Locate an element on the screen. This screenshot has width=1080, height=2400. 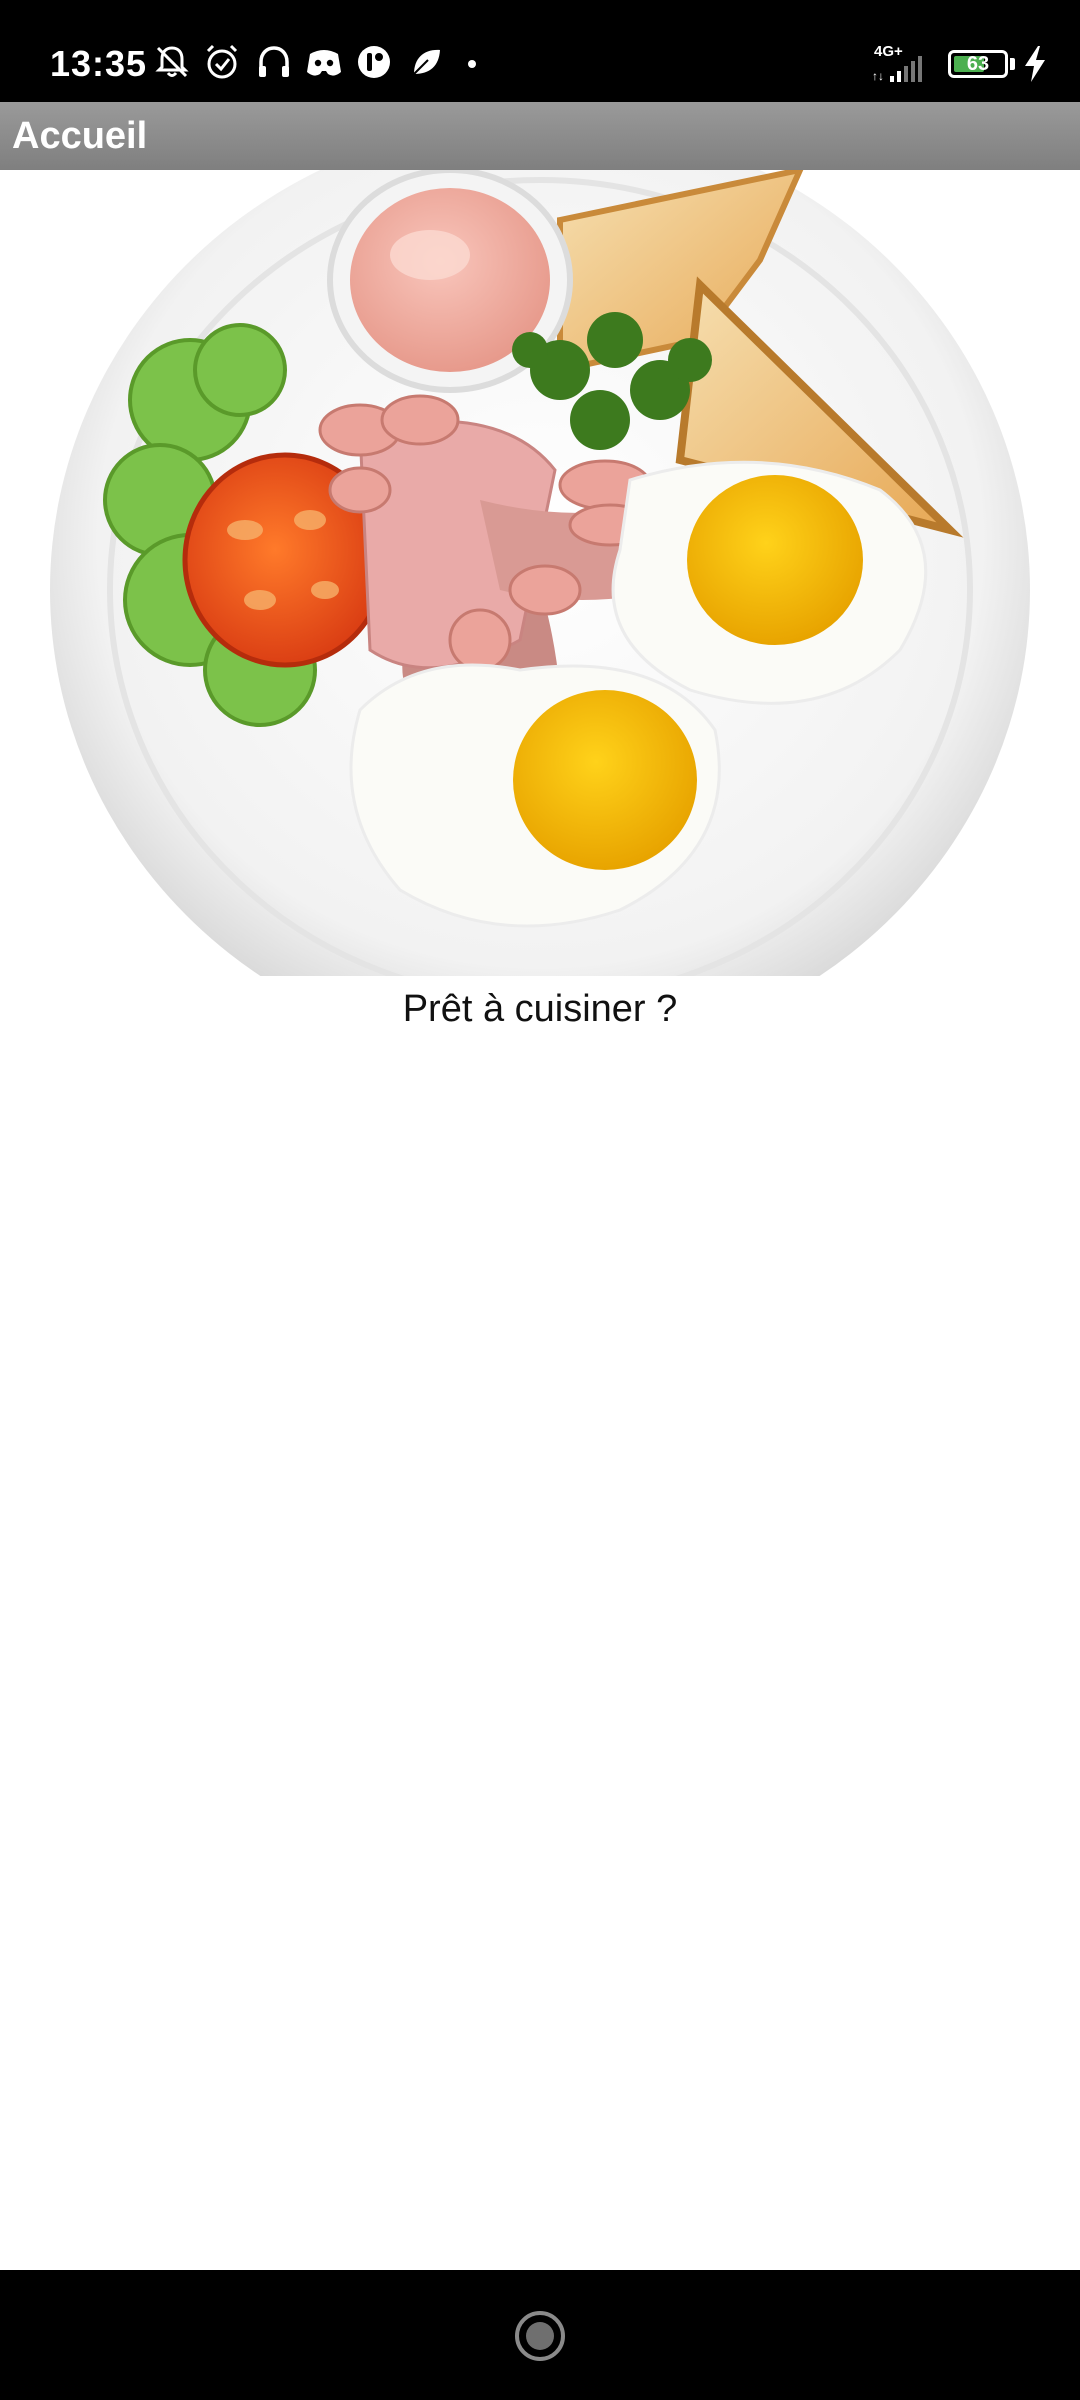
battery-percent: 63 is located at coordinates (978, 64).